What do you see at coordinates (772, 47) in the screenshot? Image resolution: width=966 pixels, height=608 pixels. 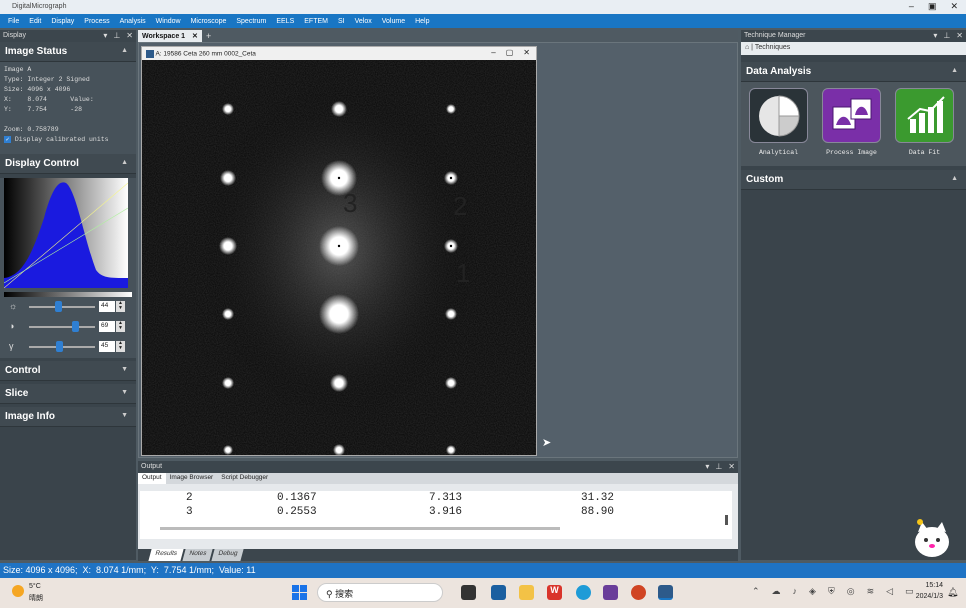 I see `breadcrumb-techniques: Techniques` at bounding box center [772, 47].